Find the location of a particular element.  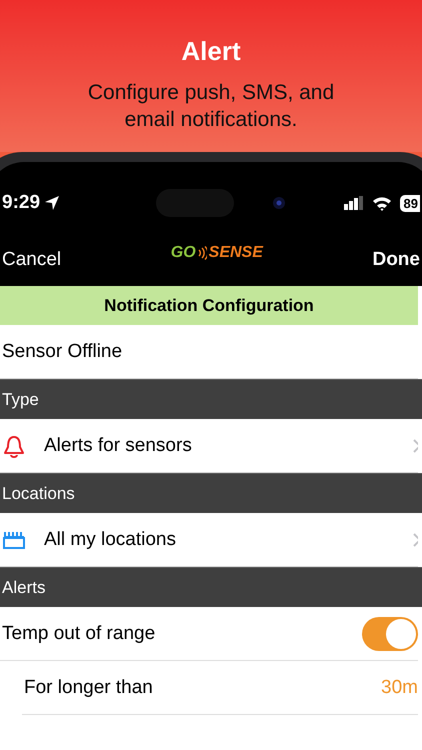

row-label: Alerts for sensors is located at coordinates (118, 445).